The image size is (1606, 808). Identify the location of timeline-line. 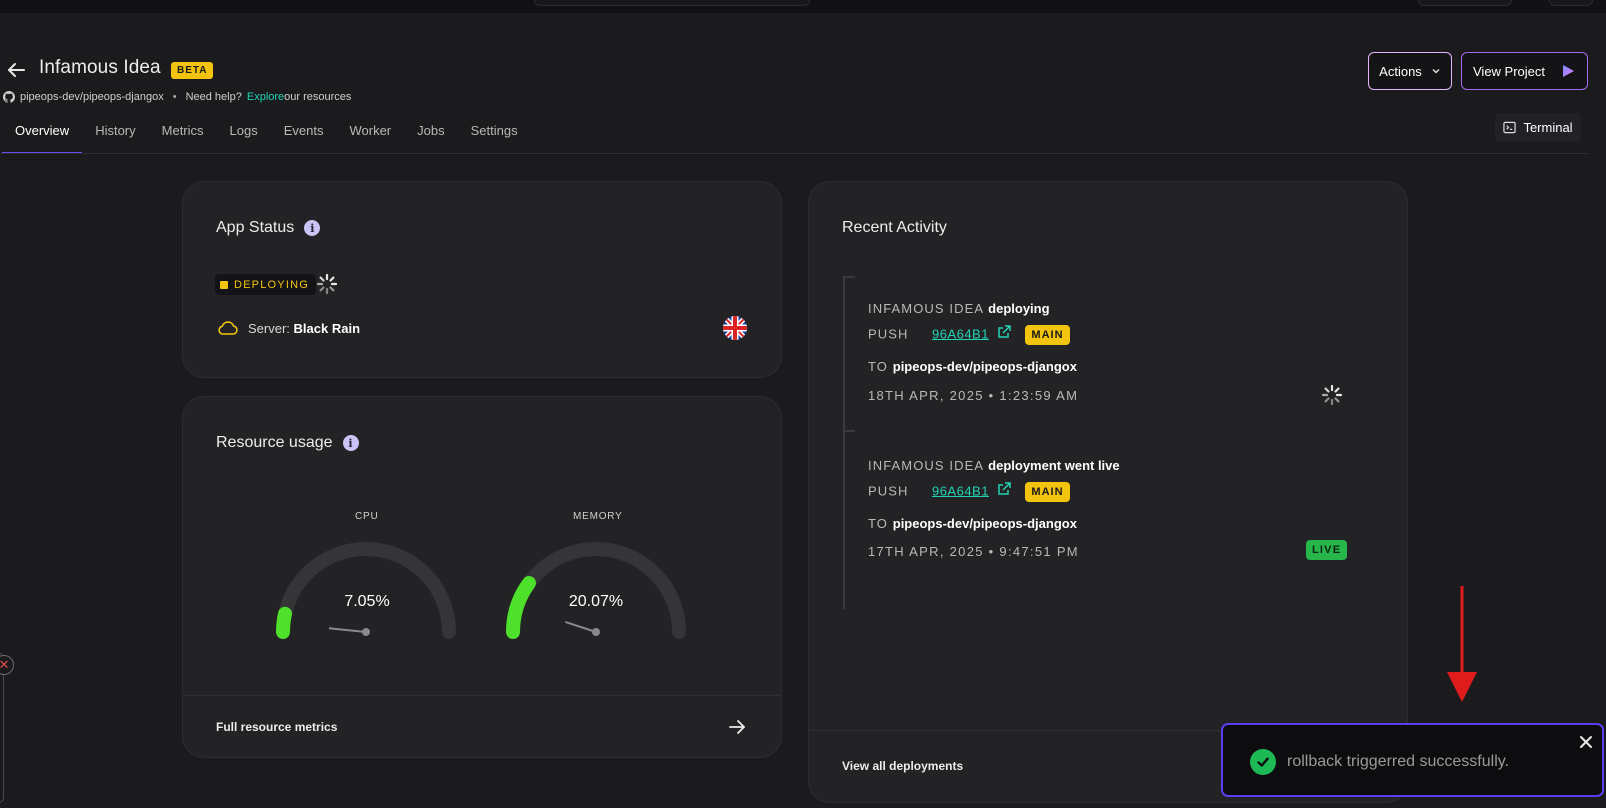
(844, 442).